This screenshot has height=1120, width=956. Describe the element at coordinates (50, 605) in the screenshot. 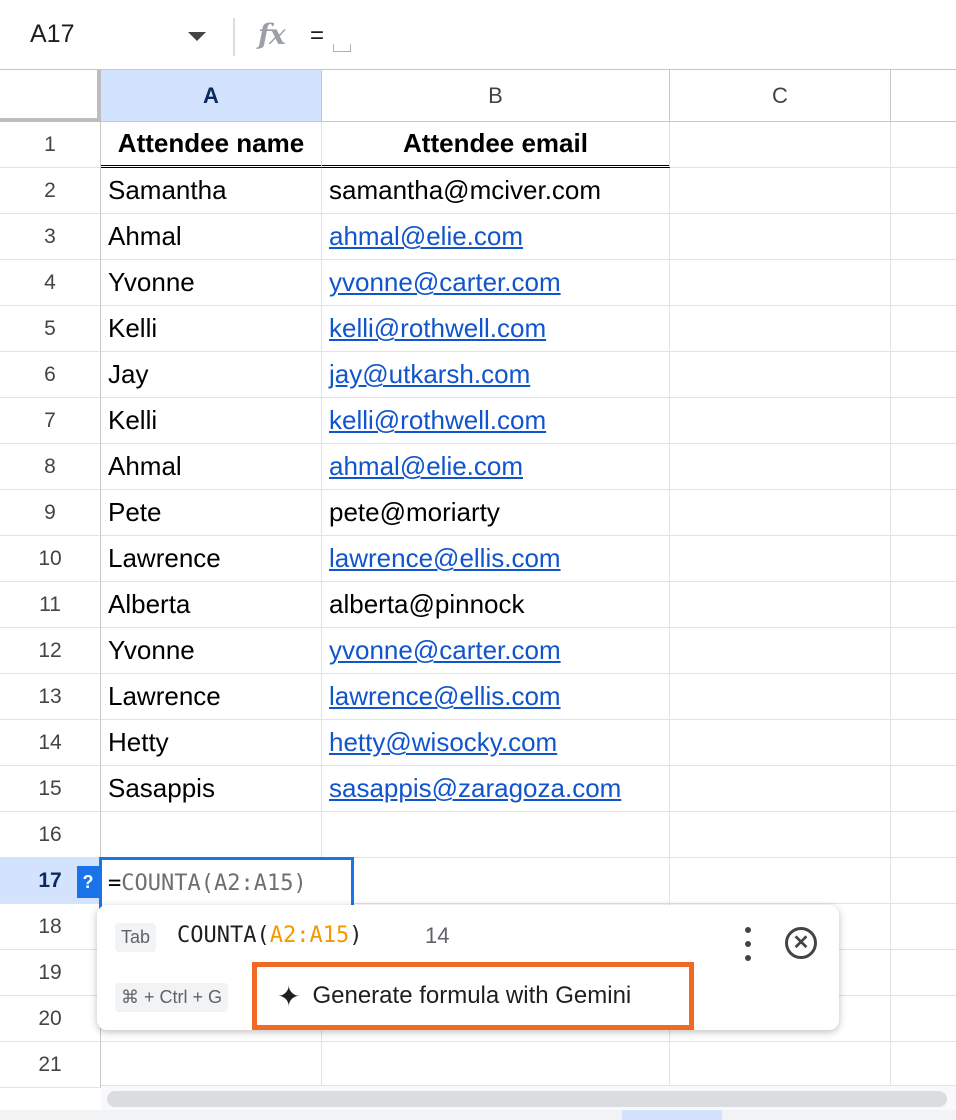

I see `row-header: 11` at that location.